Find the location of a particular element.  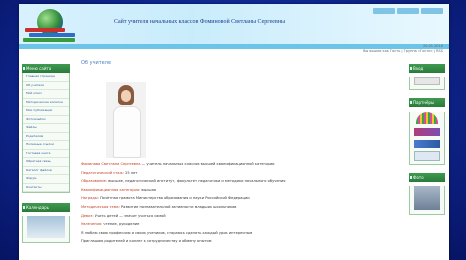

info-label: Фоминова Светлана Сергеевна is located at coordinates (111, 164).